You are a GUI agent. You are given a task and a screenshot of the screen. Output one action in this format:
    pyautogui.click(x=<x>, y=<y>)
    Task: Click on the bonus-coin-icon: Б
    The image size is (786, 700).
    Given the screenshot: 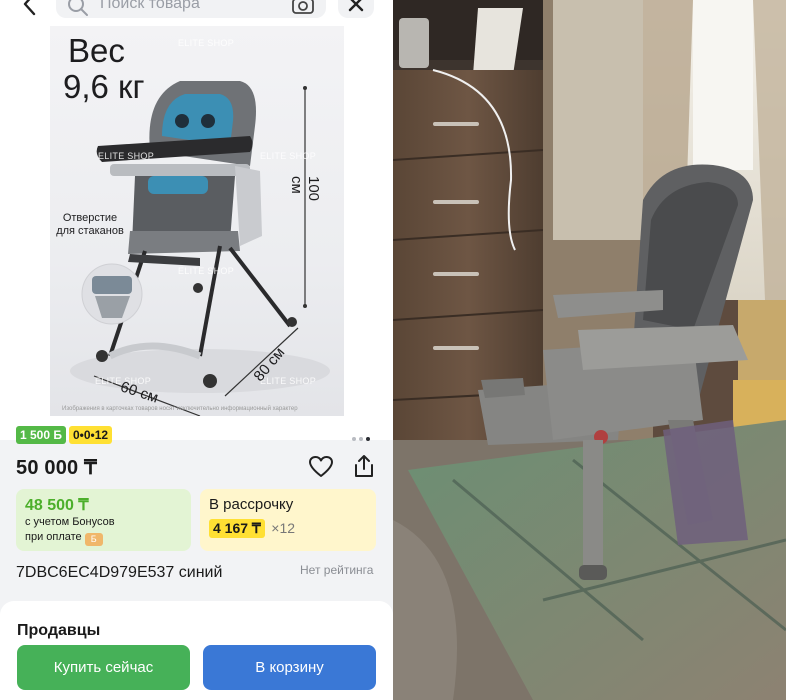 What is the action you would take?
    pyautogui.click(x=93, y=539)
    